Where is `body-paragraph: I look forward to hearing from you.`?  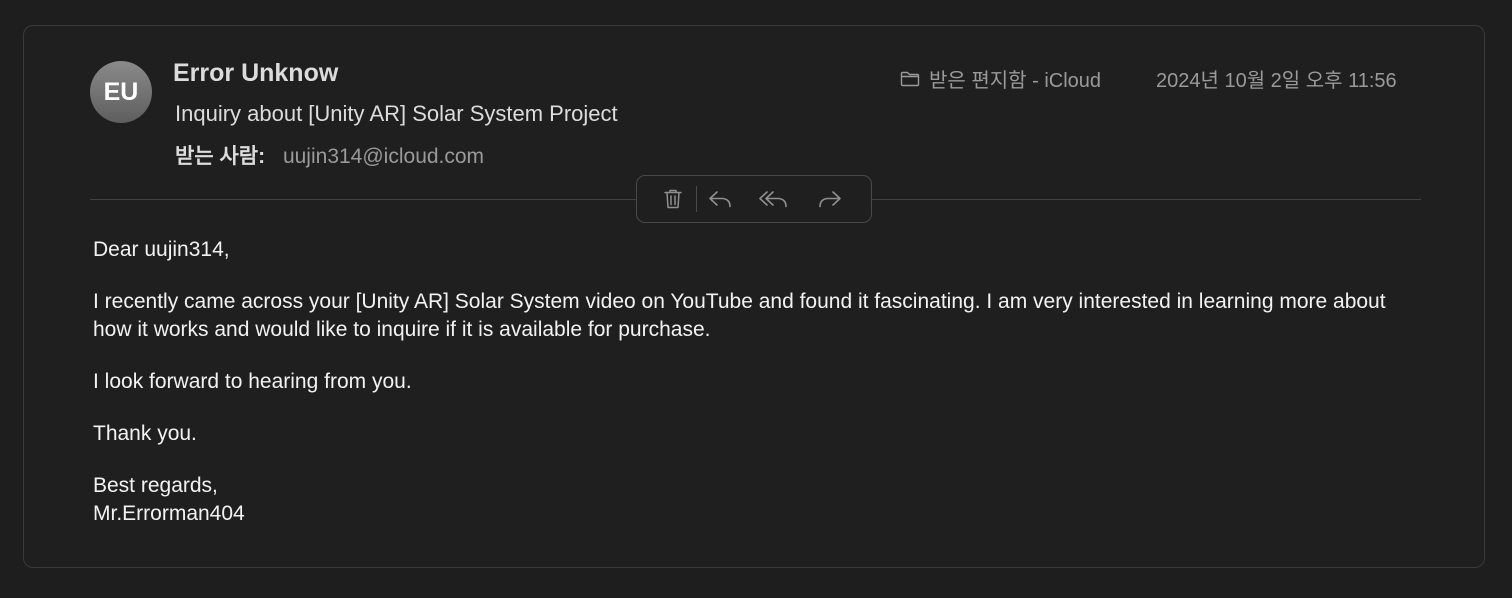
body-paragraph: I look forward to hearing from you. is located at coordinates (252, 381).